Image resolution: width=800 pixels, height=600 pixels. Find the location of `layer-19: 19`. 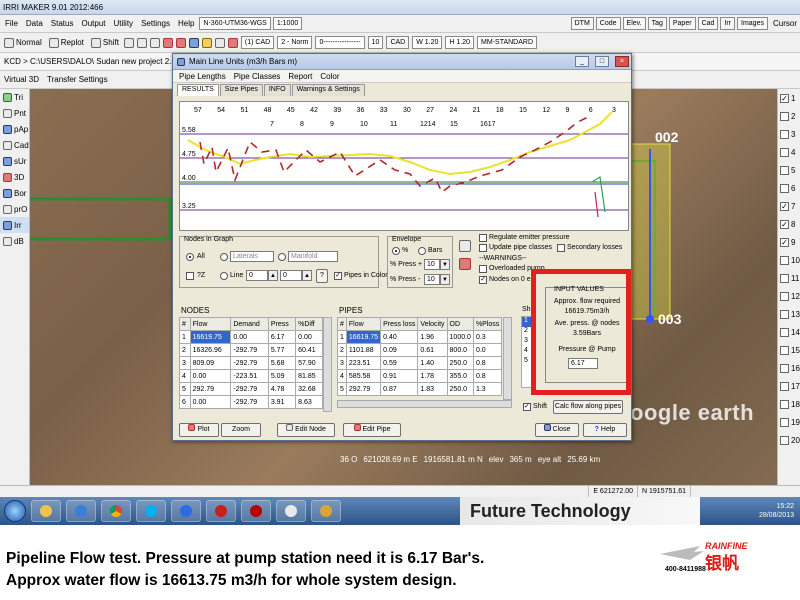

layer-19: 19 is located at coordinates (789, 422).